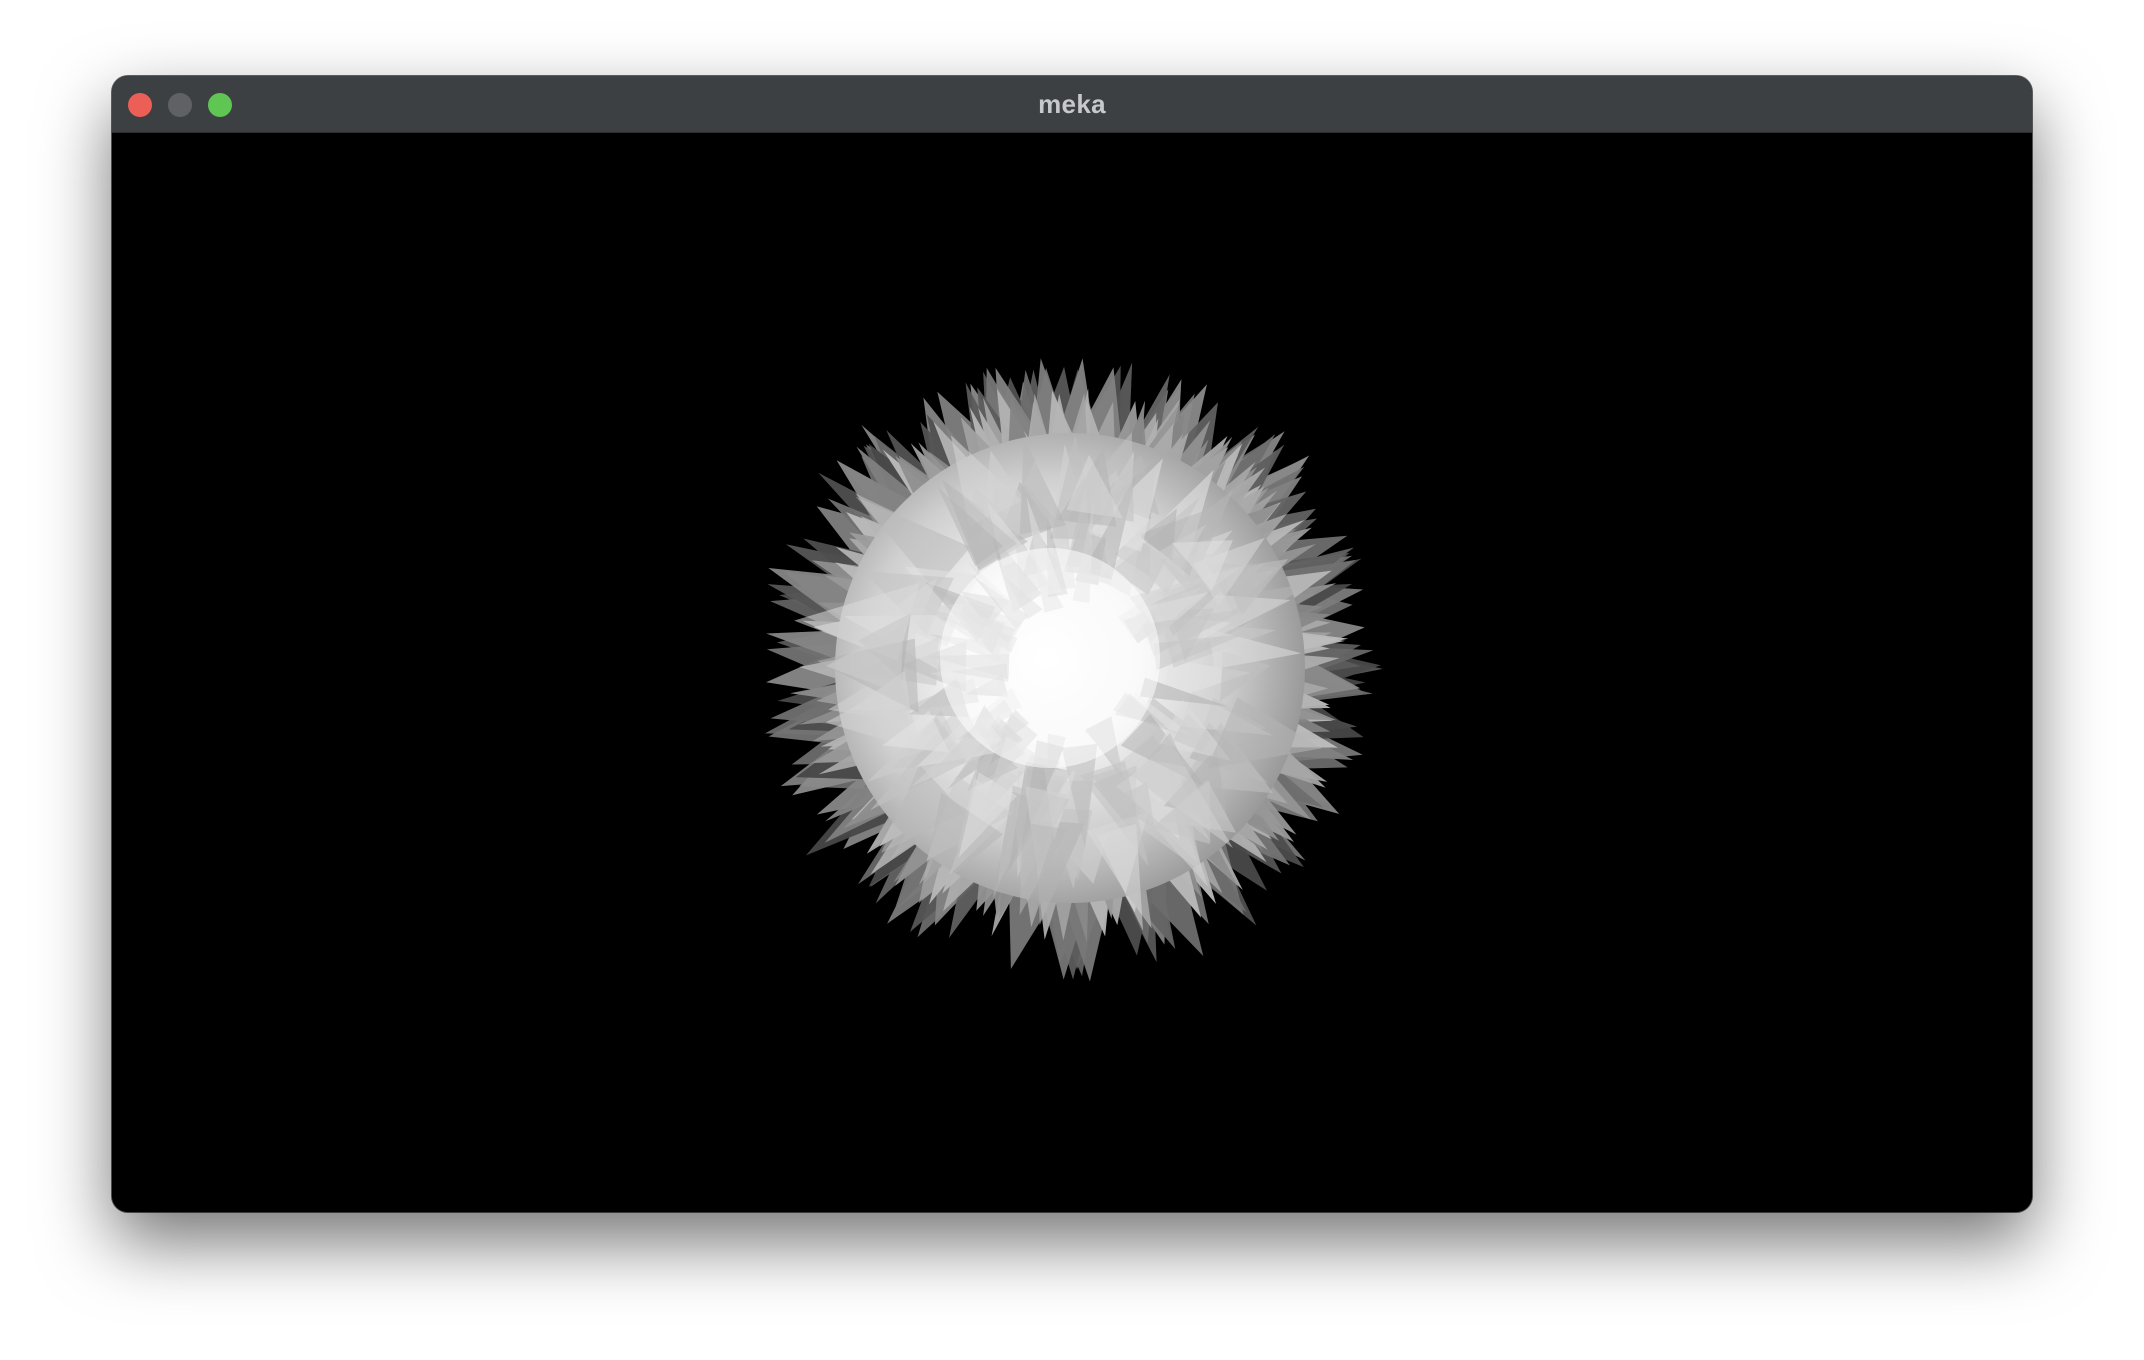 The image size is (2144, 1360). Describe the element at coordinates (1050, 658) in the screenshot. I see `sphere-highlight` at that location.